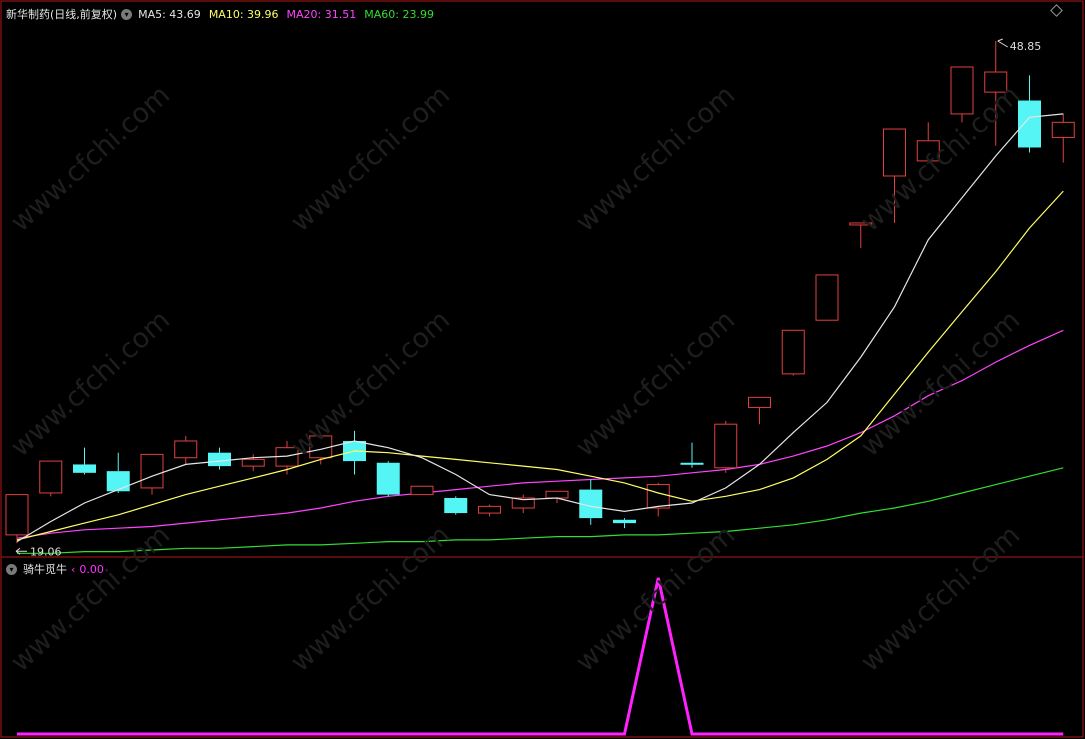 This screenshot has width=1085, height=739. I want to click on high-price-label: 48.85, so click(1026, 46).